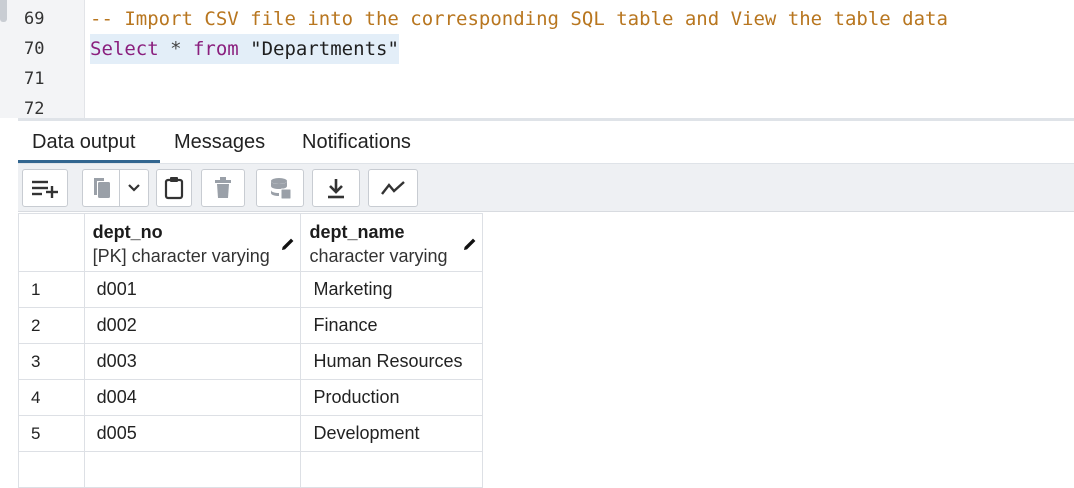 The width and height of the screenshot is (1074, 488). I want to click on download-icon, so click(336, 188).